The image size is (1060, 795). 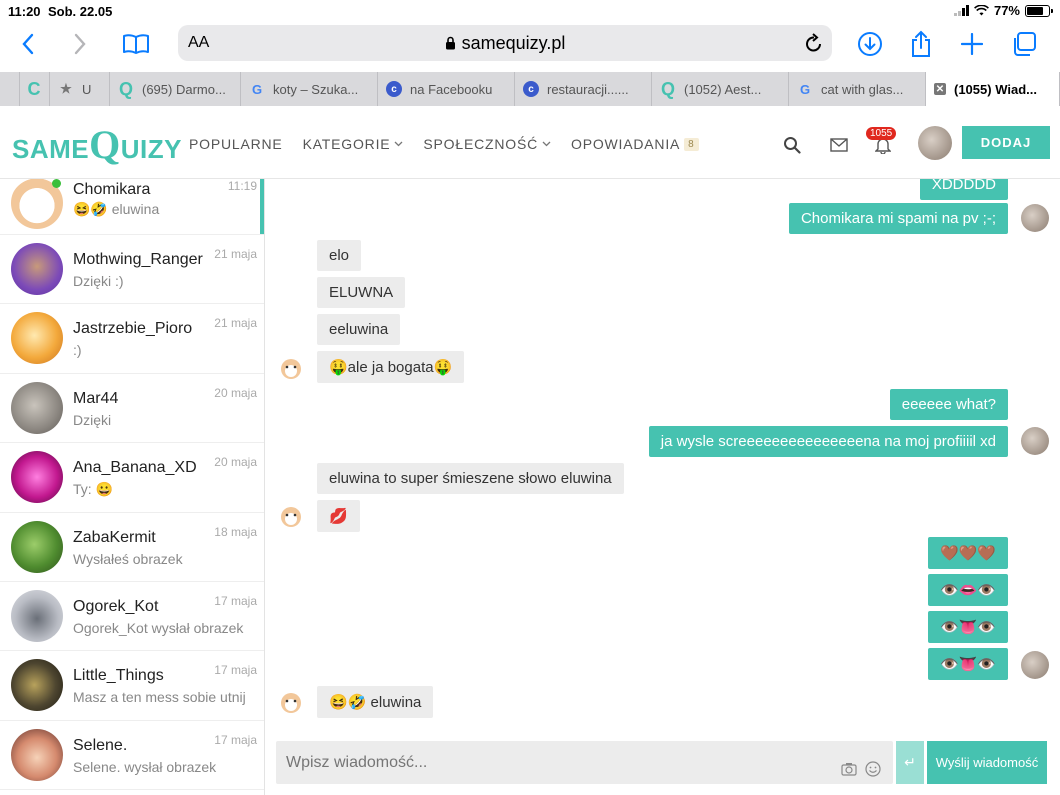 What do you see at coordinates (28, 44) in the screenshot?
I see `back-icon` at bounding box center [28, 44].